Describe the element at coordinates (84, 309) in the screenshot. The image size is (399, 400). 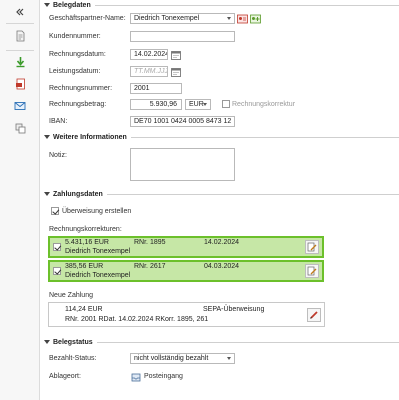
I see `payment-amount: 114,24 EUR` at that location.